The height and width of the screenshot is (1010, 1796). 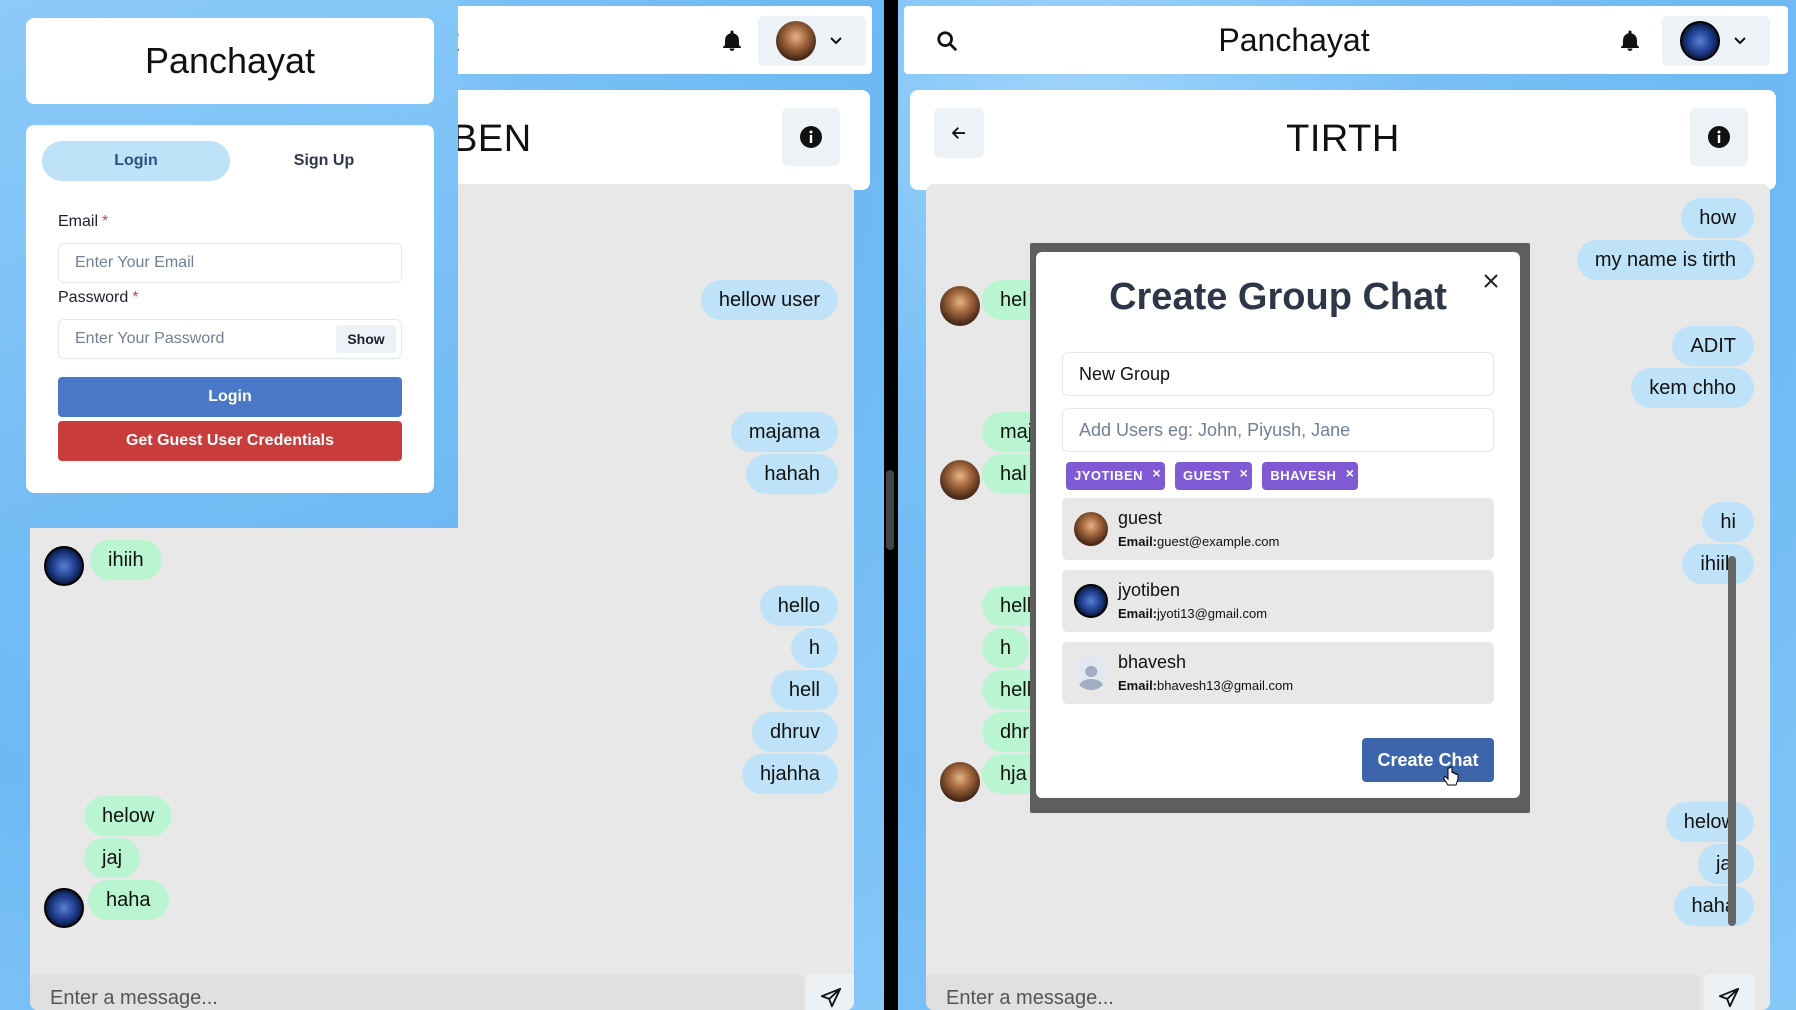 I want to click on split-divider-handle, so click(x=890, y=510).